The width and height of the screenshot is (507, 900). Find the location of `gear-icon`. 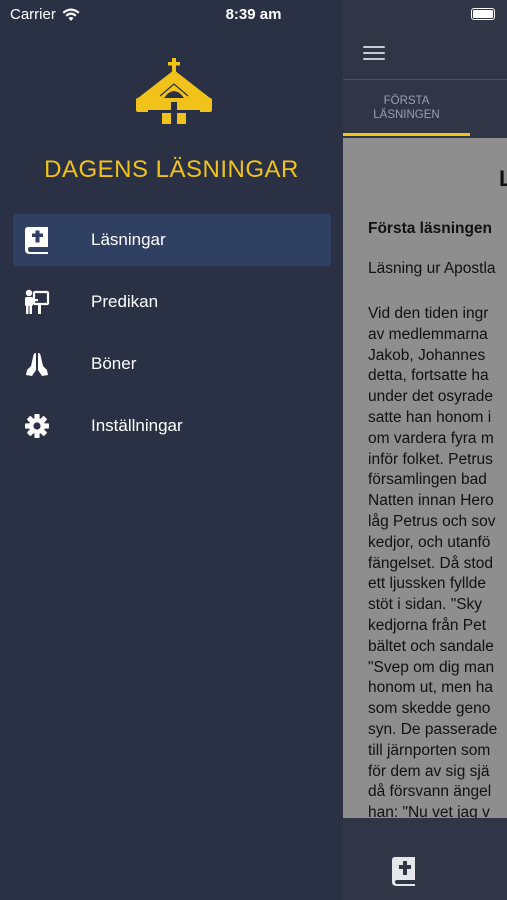

gear-icon is located at coordinates (37, 426).